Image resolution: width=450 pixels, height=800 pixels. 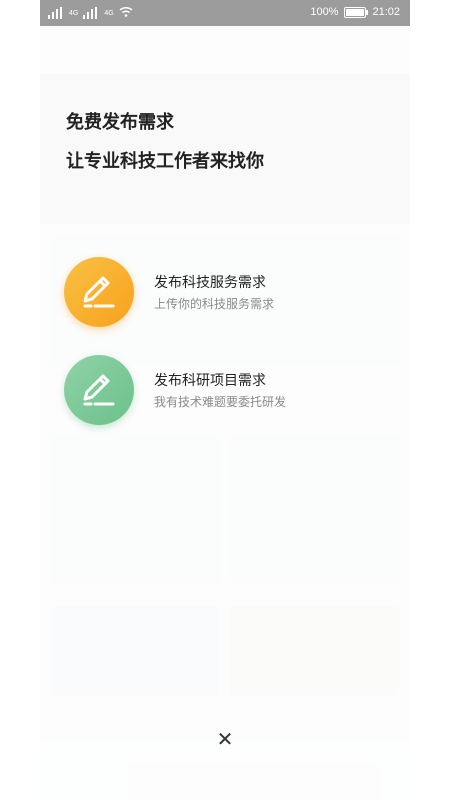 I want to click on option-subtitle: 上传你的科技服务需求, so click(x=214, y=304).